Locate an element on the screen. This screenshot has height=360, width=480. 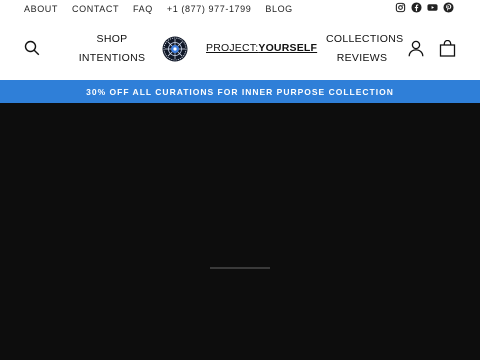
logo-mandala-icon is located at coordinates (175, 49).